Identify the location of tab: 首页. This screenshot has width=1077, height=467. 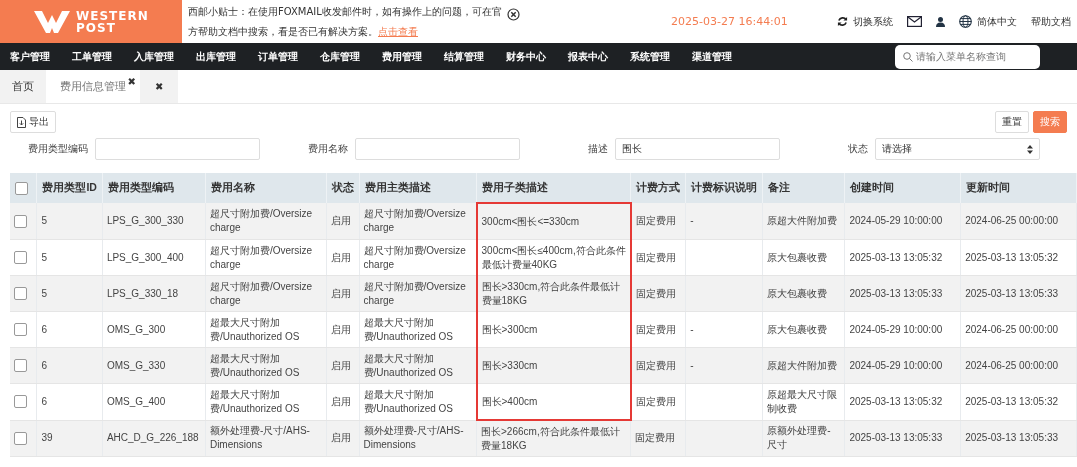
(23, 86).